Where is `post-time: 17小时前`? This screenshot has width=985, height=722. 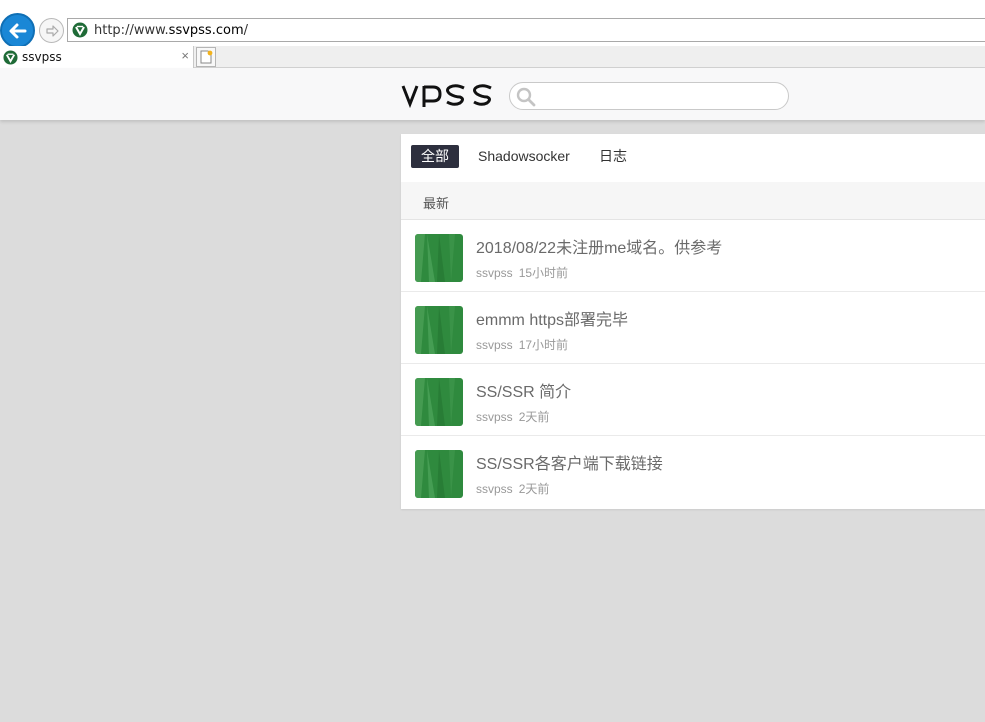 post-time: 17小时前 is located at coordinates (543, 345).